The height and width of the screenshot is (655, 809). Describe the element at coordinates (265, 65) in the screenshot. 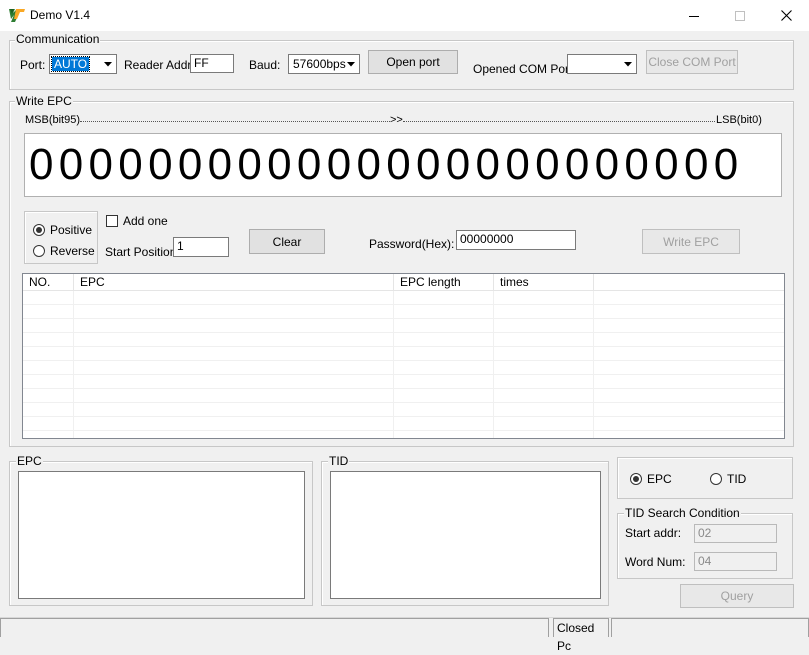

I see `baud-label: Baud:` at that location.